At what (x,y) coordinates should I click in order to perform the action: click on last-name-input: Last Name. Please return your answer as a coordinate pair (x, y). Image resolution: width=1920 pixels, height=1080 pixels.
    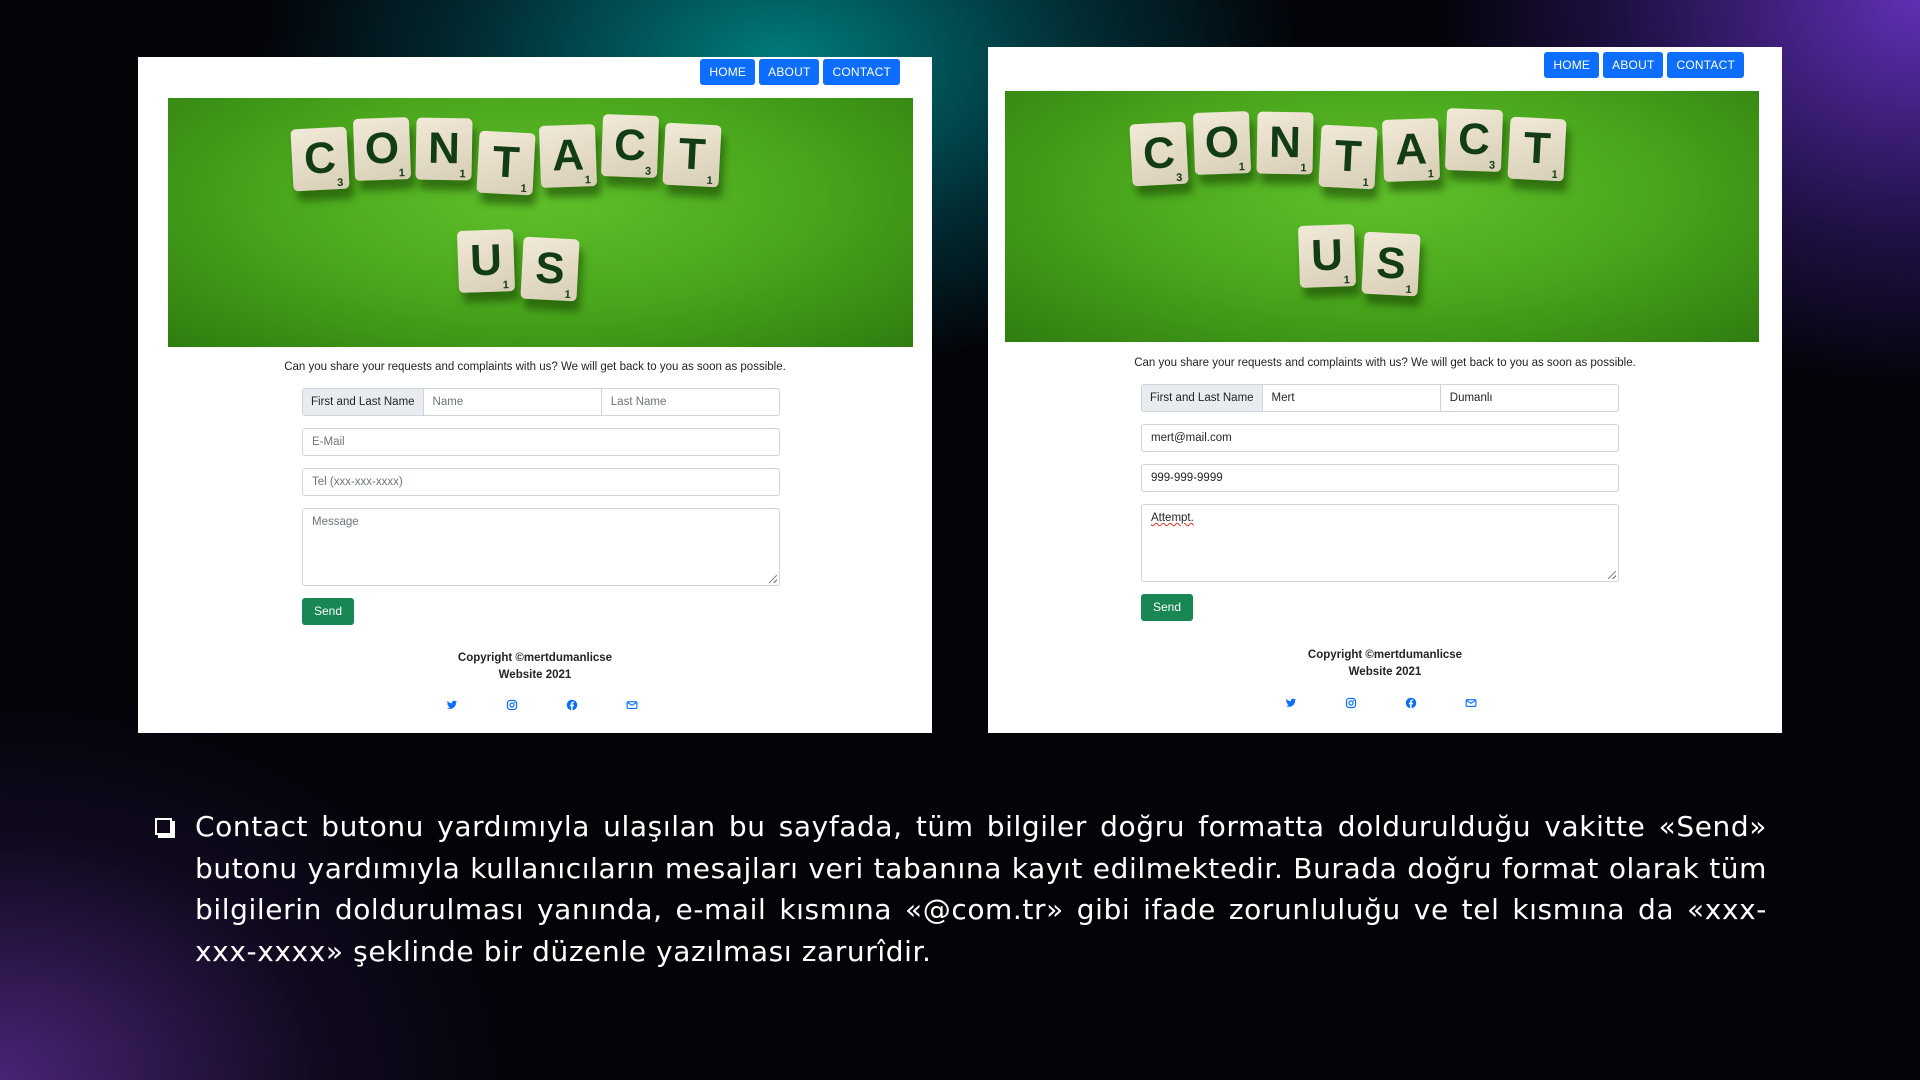
    Looking at the image, I should click on (689, 402).